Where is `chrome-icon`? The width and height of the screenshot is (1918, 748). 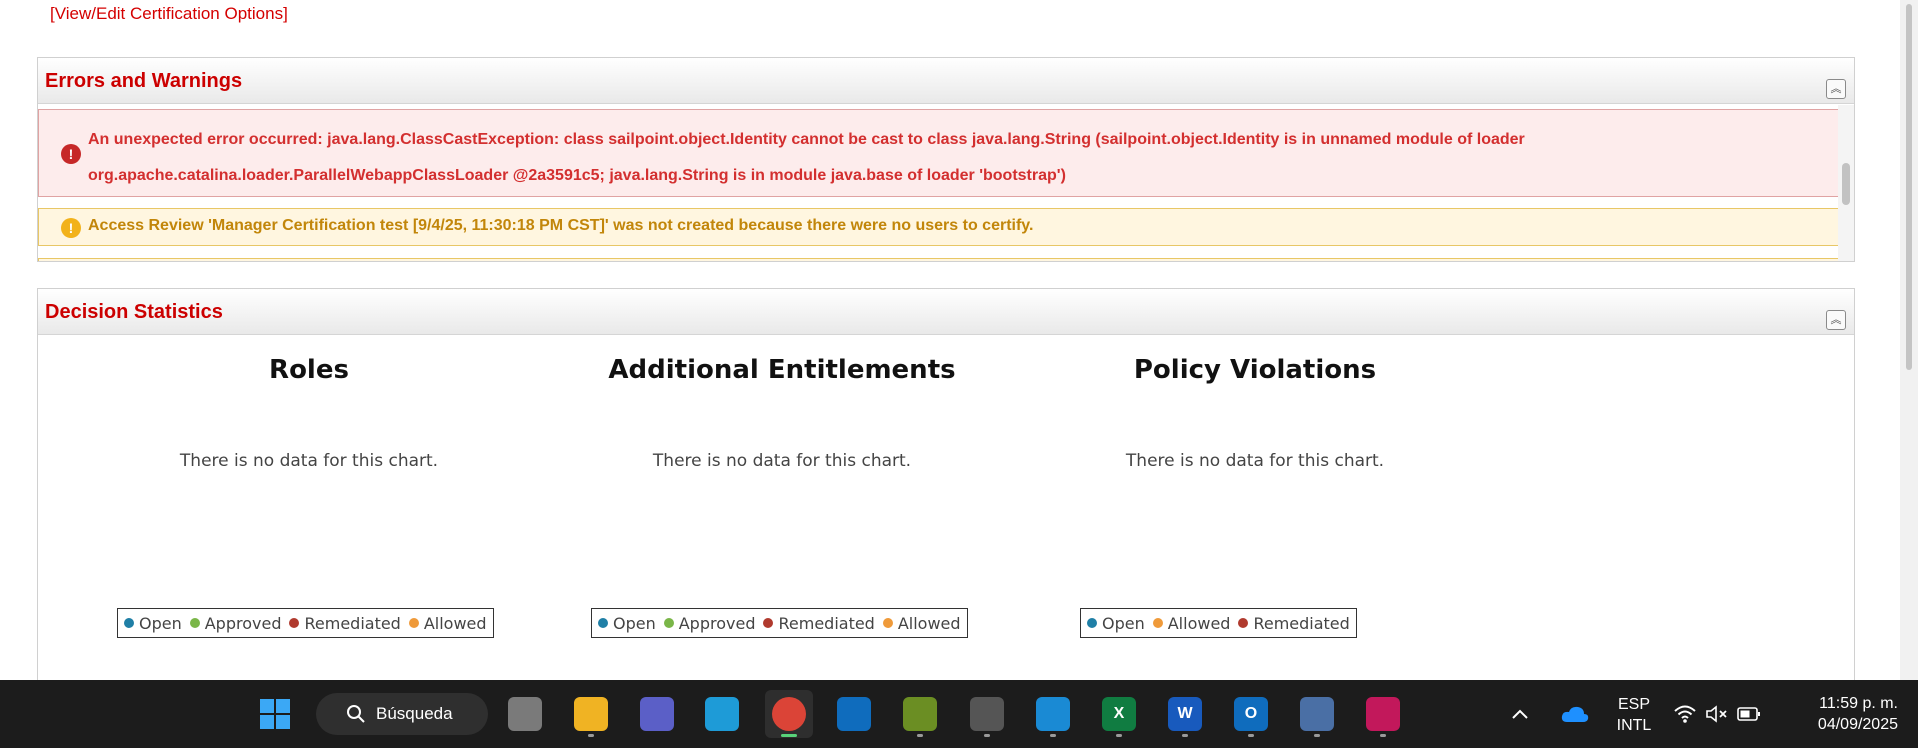
chrome-icon is located at coordinates (789, 714).